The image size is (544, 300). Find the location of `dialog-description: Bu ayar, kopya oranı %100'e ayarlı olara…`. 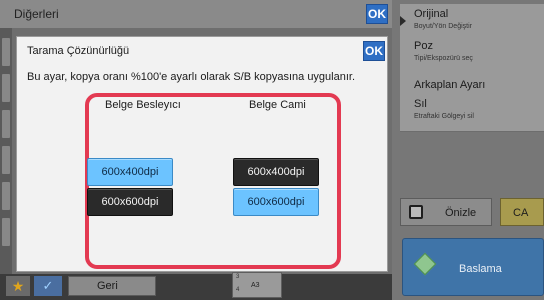

dialog-description: Bu ayar, kopya oranı %100'e ayarlı olara… is located at coordinates (191, 77).